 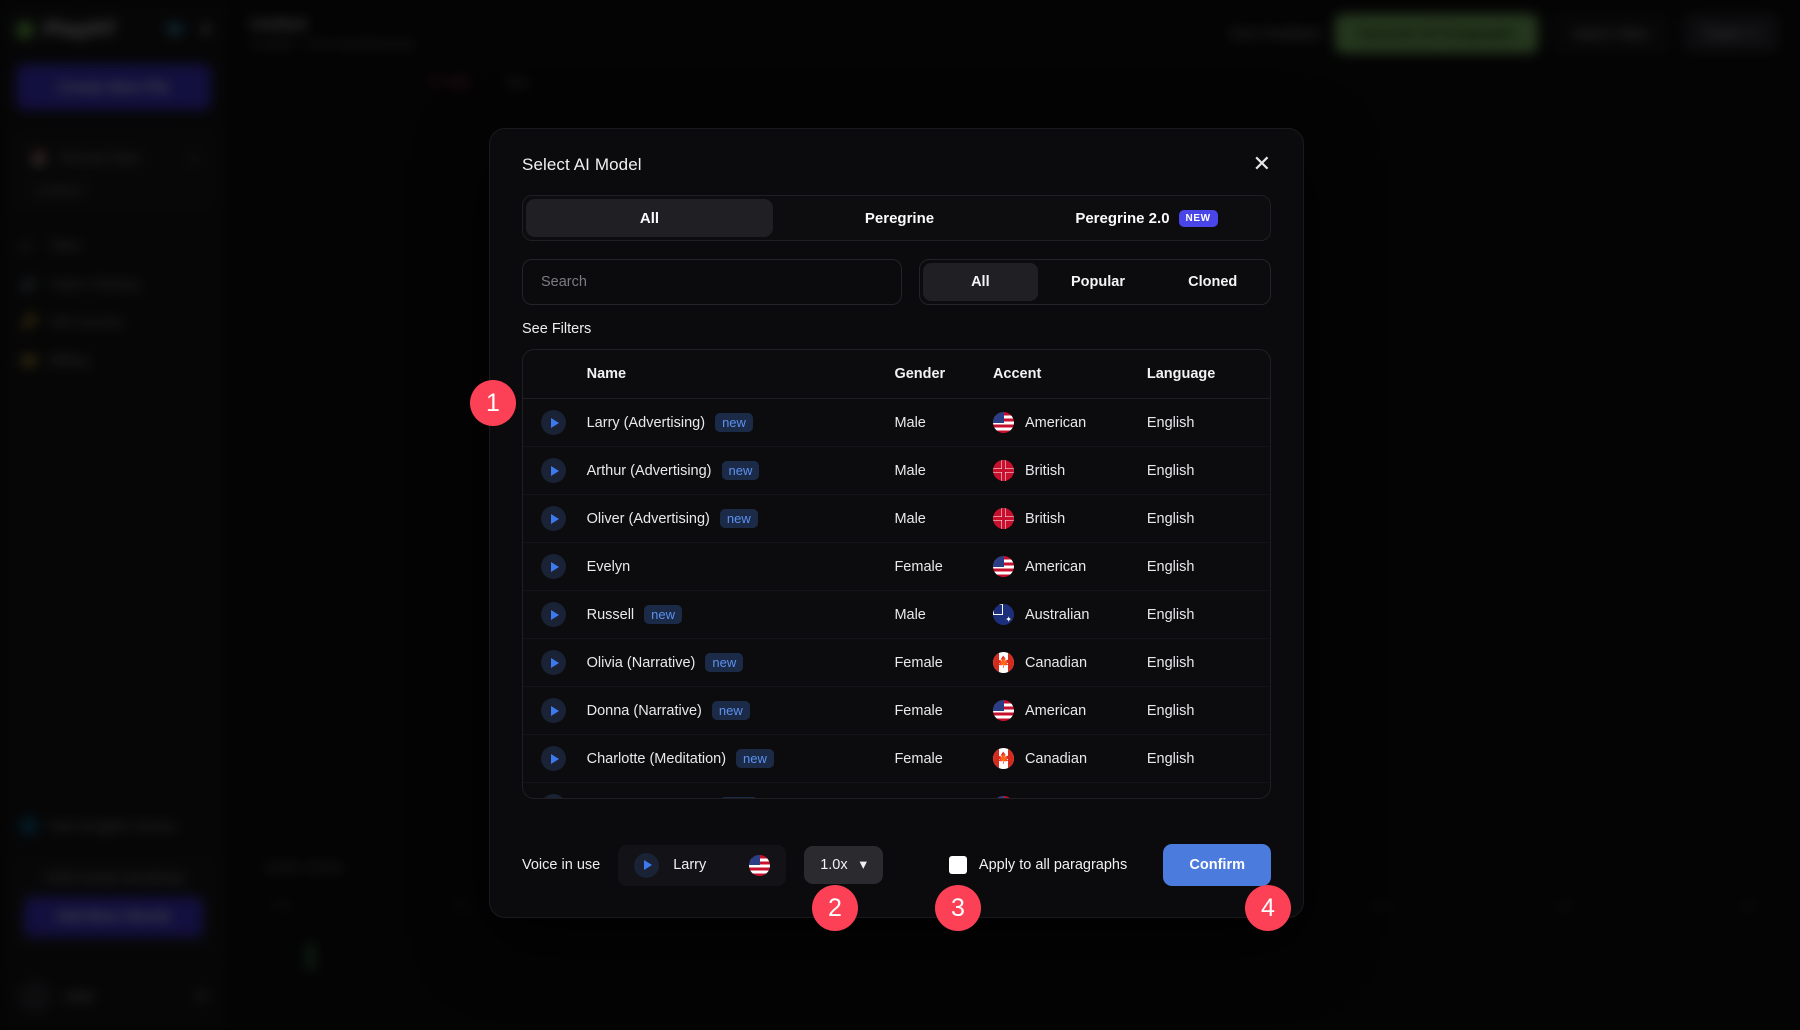 What do you see at coordinates (896, 164) in the screenshot?
I see `modal-header: Select AI Model ✕` at bounding box center [896, 164].